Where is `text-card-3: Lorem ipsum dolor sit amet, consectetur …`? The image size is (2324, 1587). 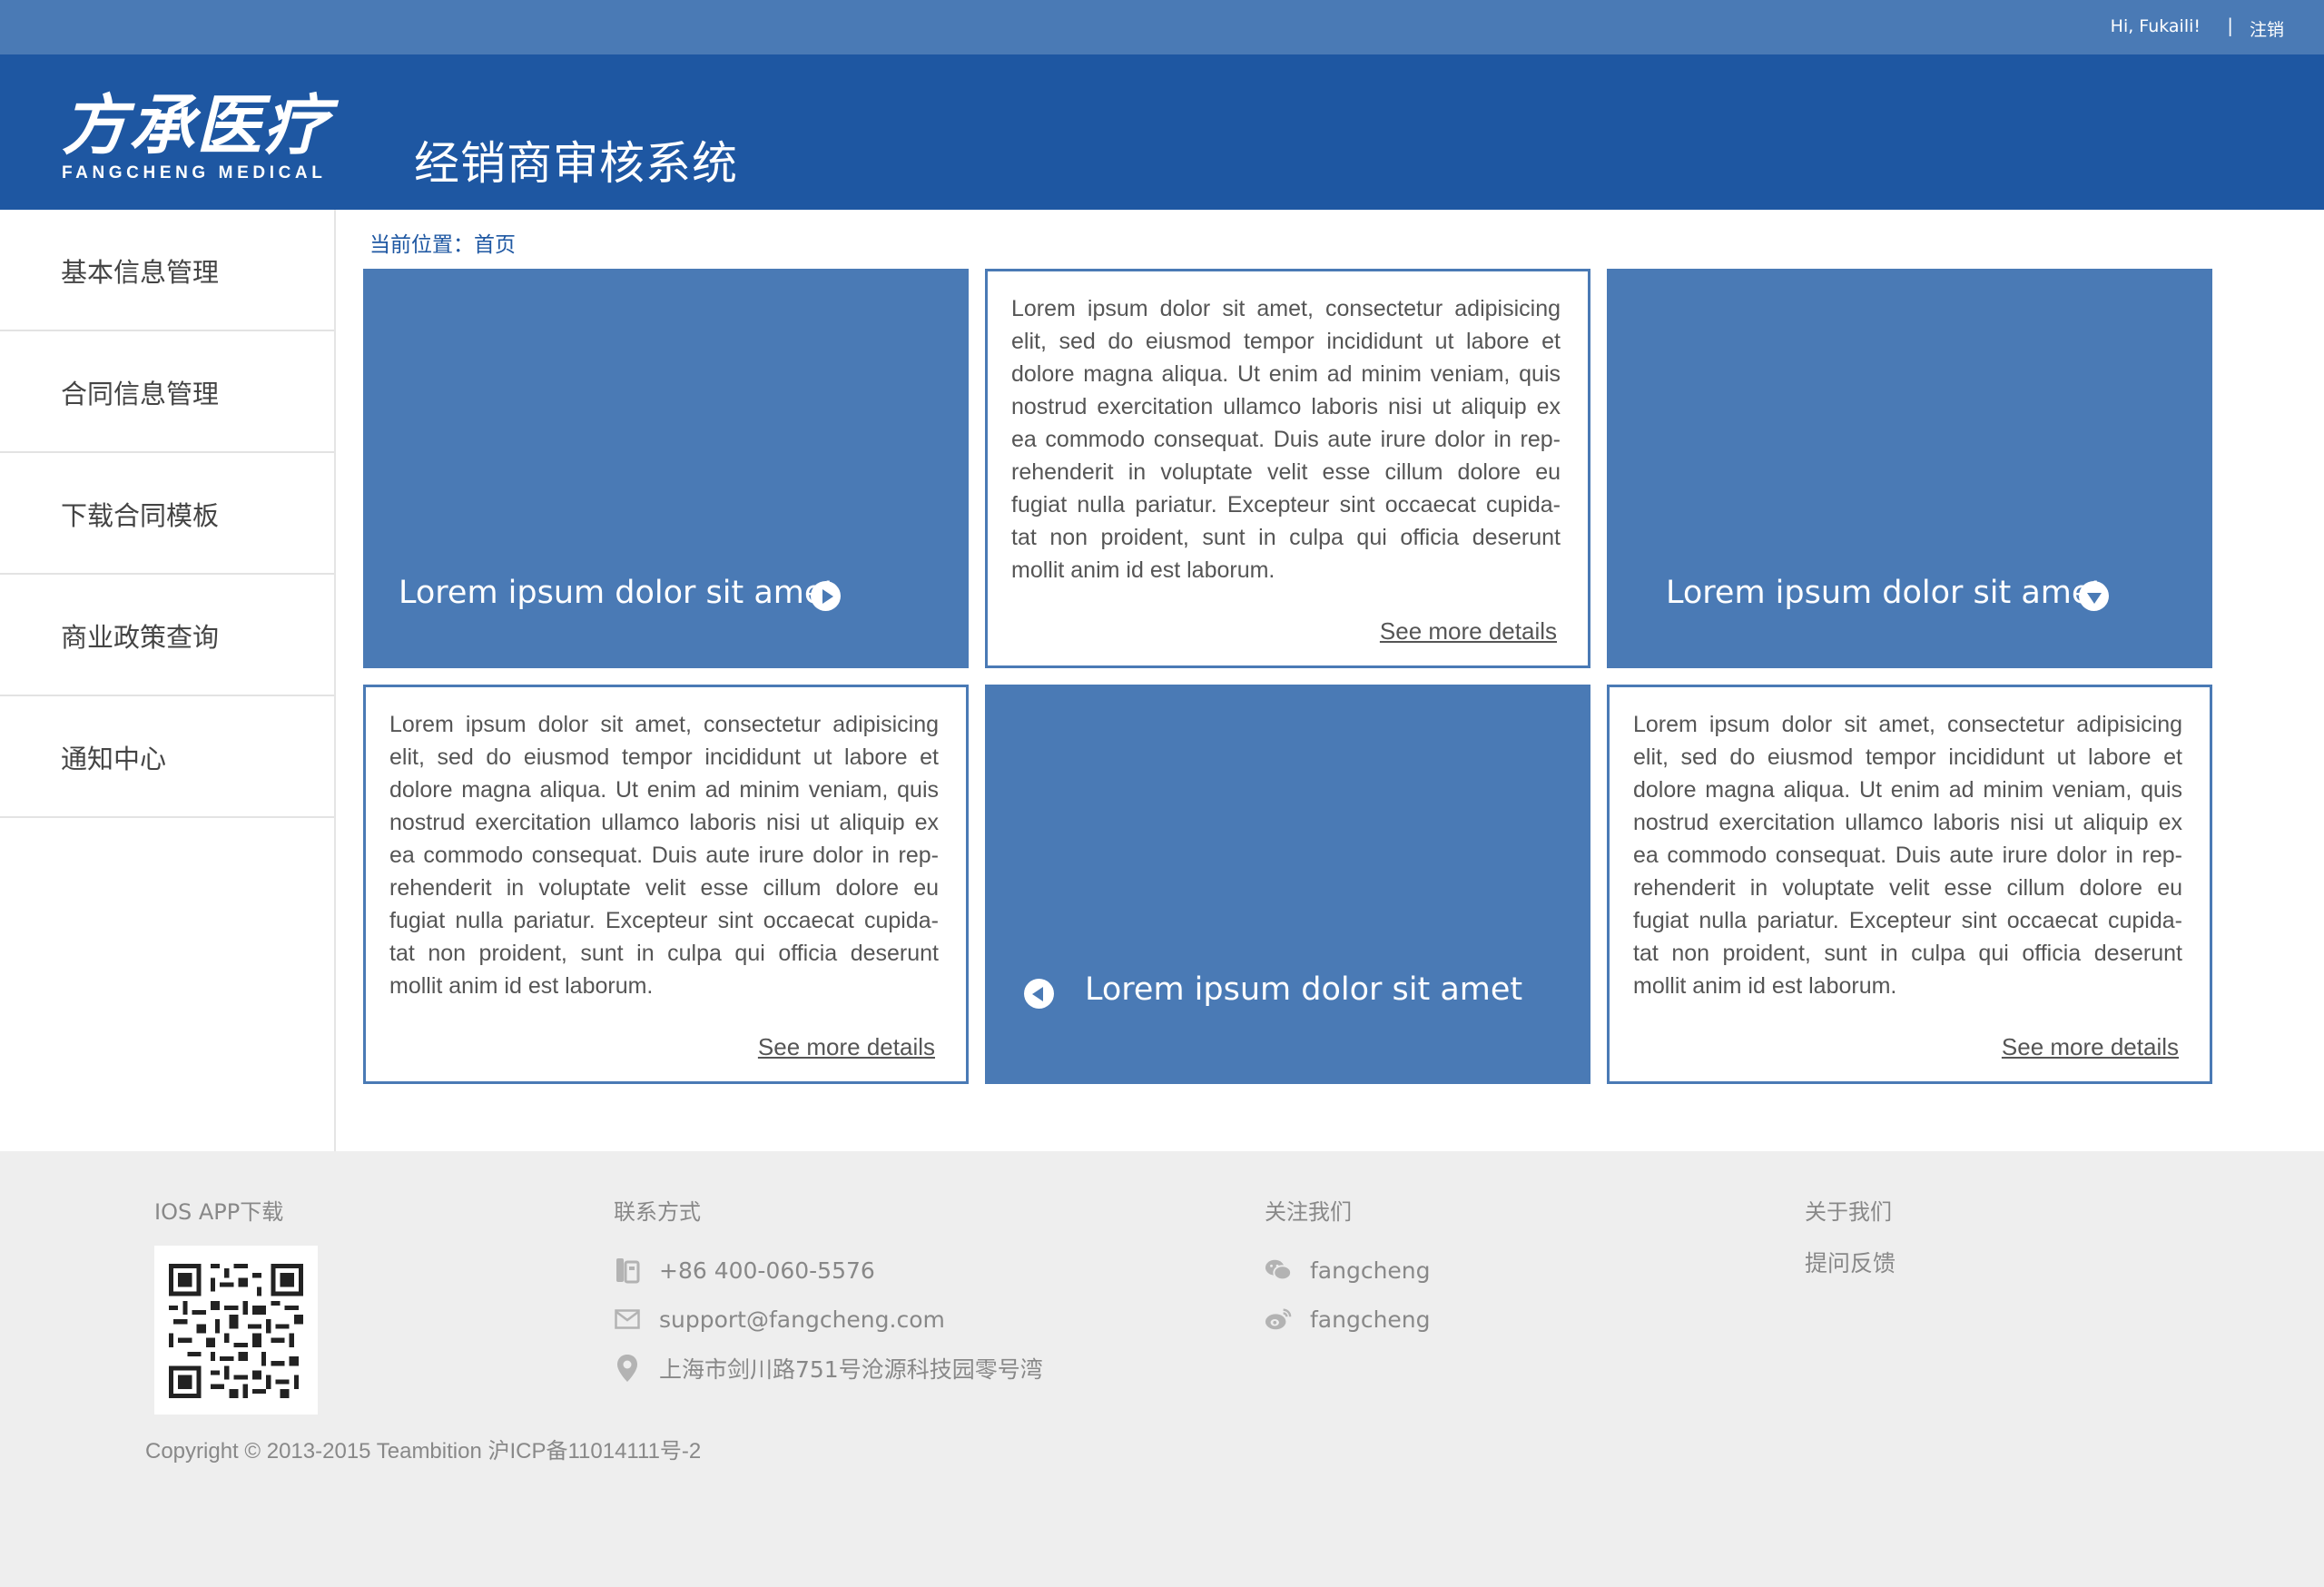 text-card-3: Lorem ipsum dolor sit amet, consectetur … is located at coordinates (1909, 884).